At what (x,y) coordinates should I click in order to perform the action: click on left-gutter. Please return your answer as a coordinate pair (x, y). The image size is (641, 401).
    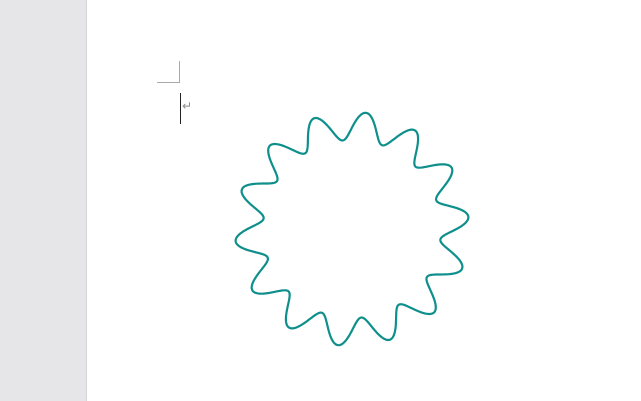
    Looking at the image, I should click on (43, 200).